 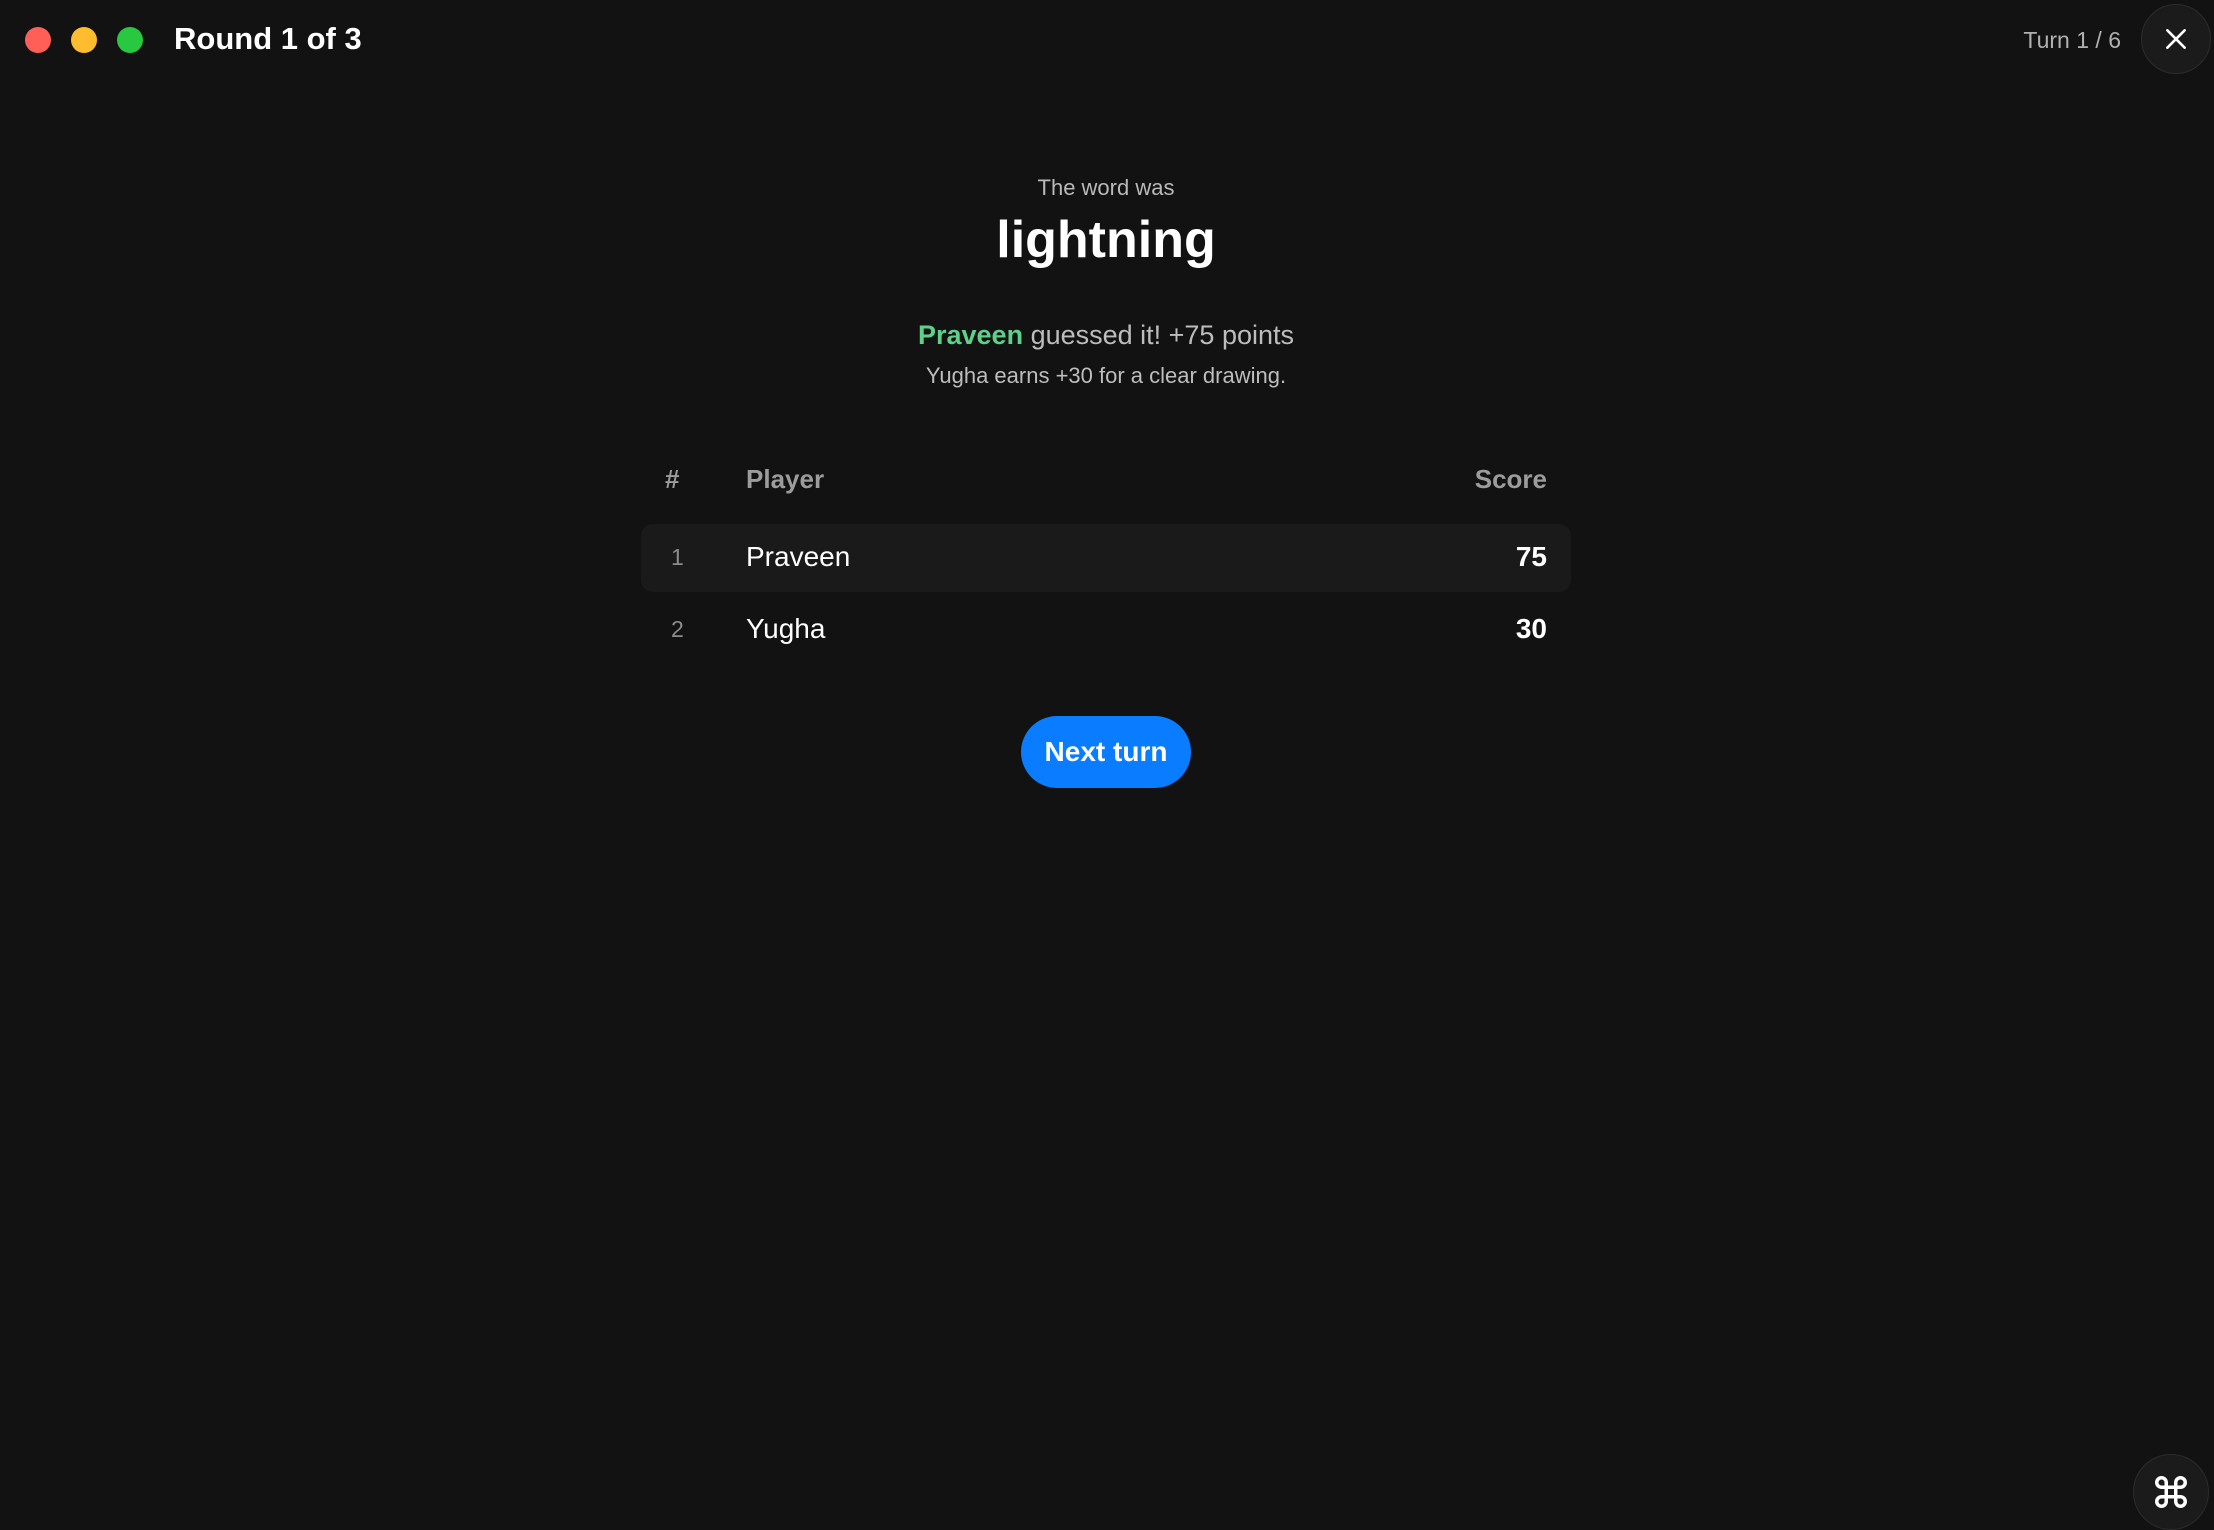 I want to click on window-zoom-dot, so click(x=130, y=40).